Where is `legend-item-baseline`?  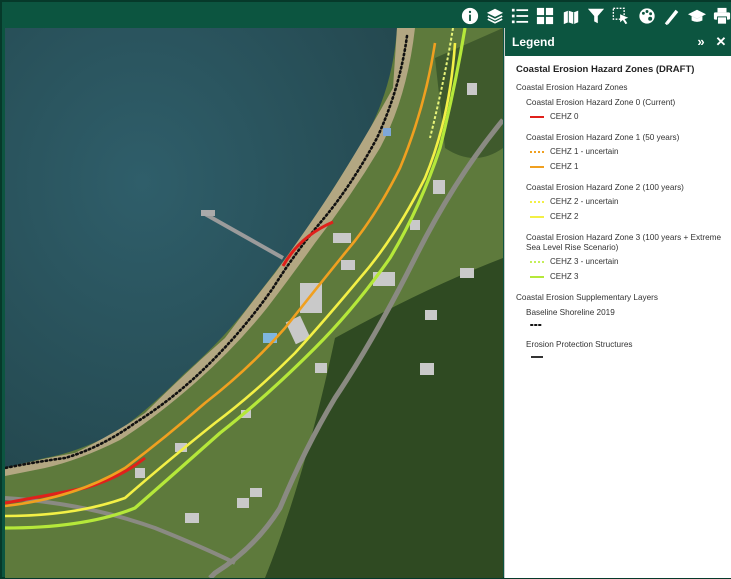
legend-item-baseline is located at coordinates (626, 325).